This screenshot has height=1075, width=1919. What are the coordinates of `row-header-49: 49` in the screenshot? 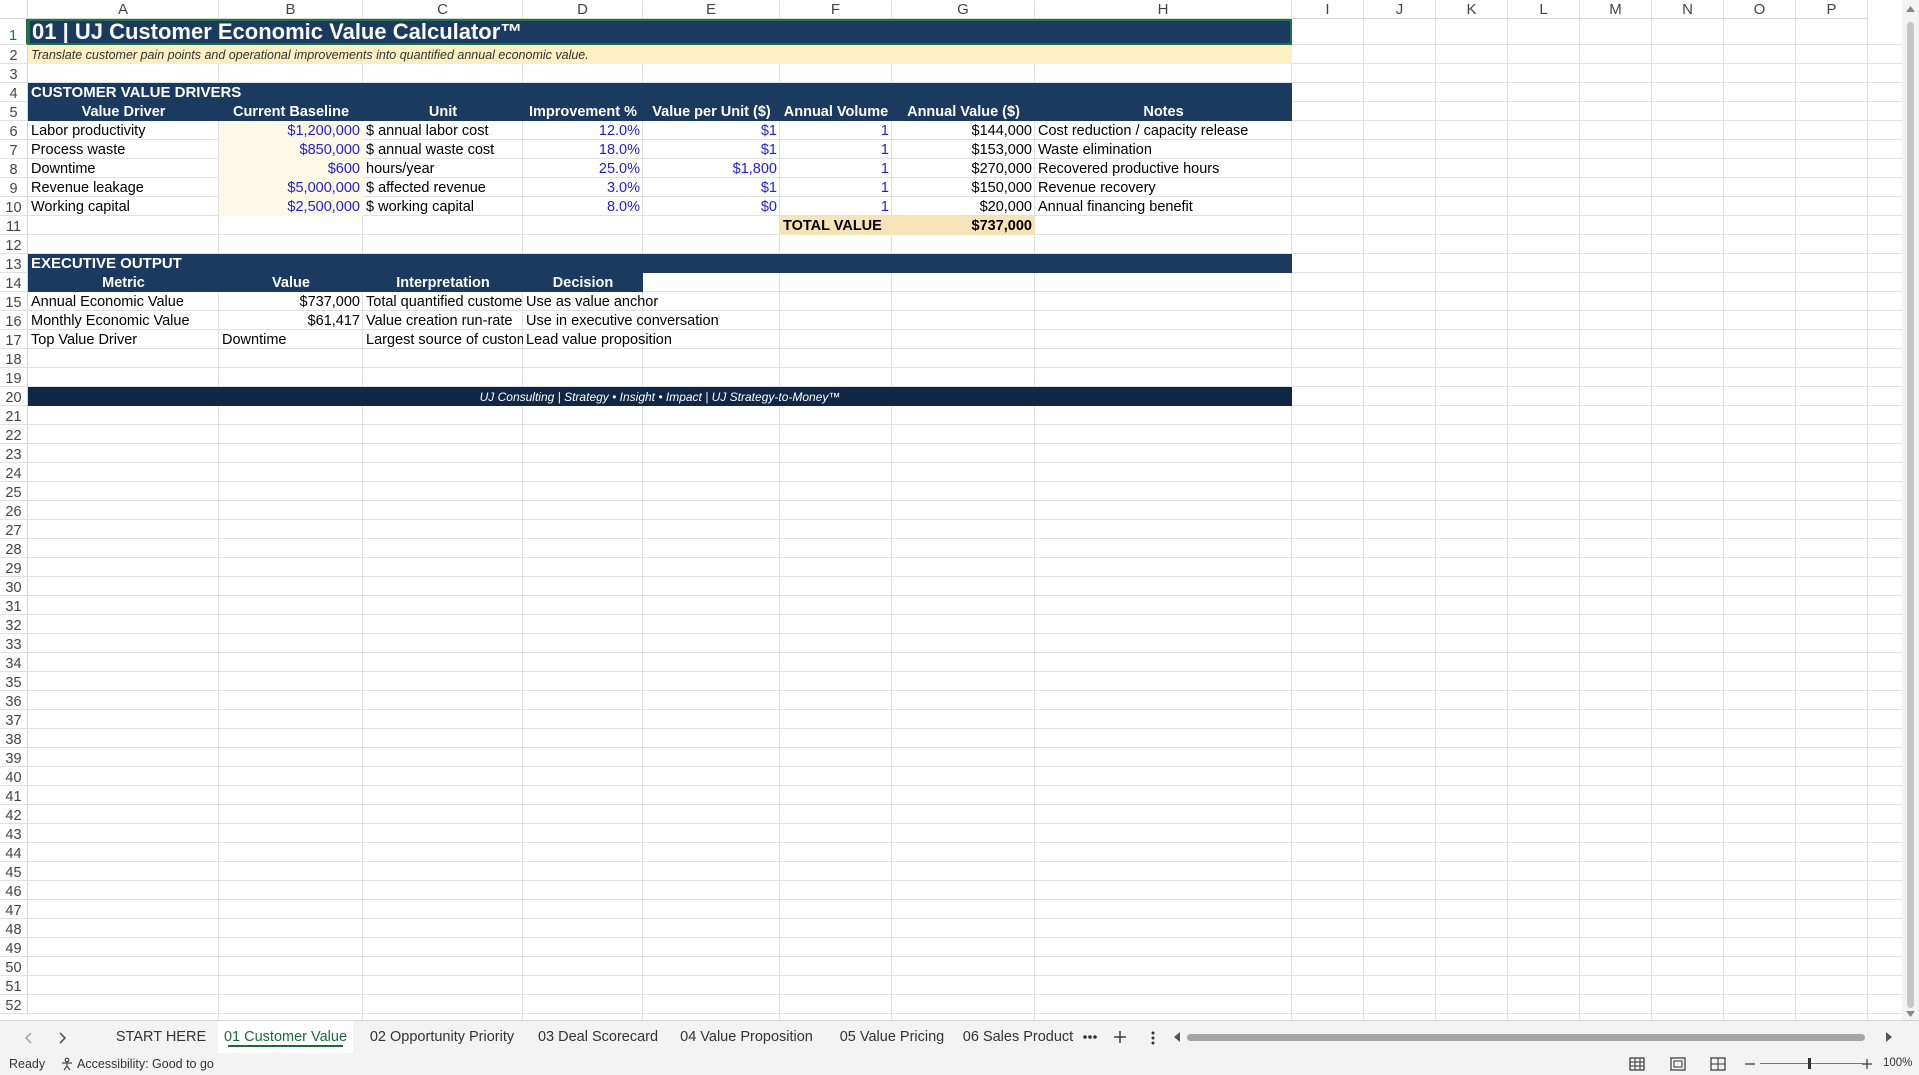 It's located at (14, 947).